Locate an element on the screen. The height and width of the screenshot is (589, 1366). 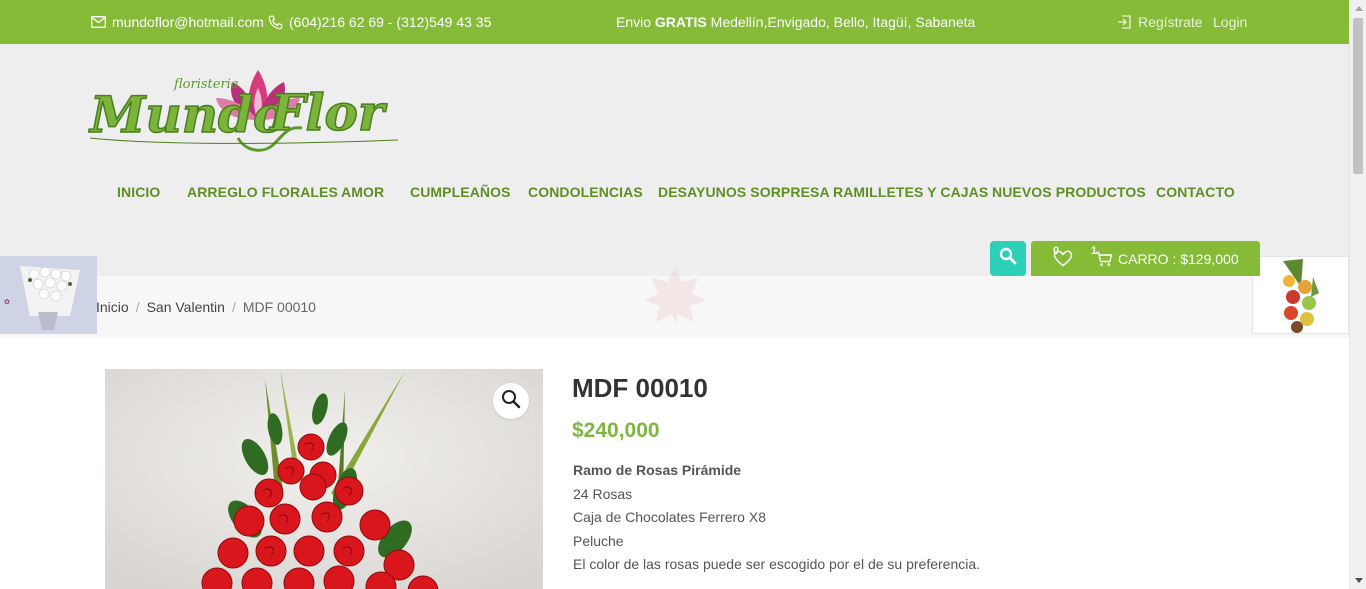
product-title: MDF 00010 is located at coordinates (640, 388).